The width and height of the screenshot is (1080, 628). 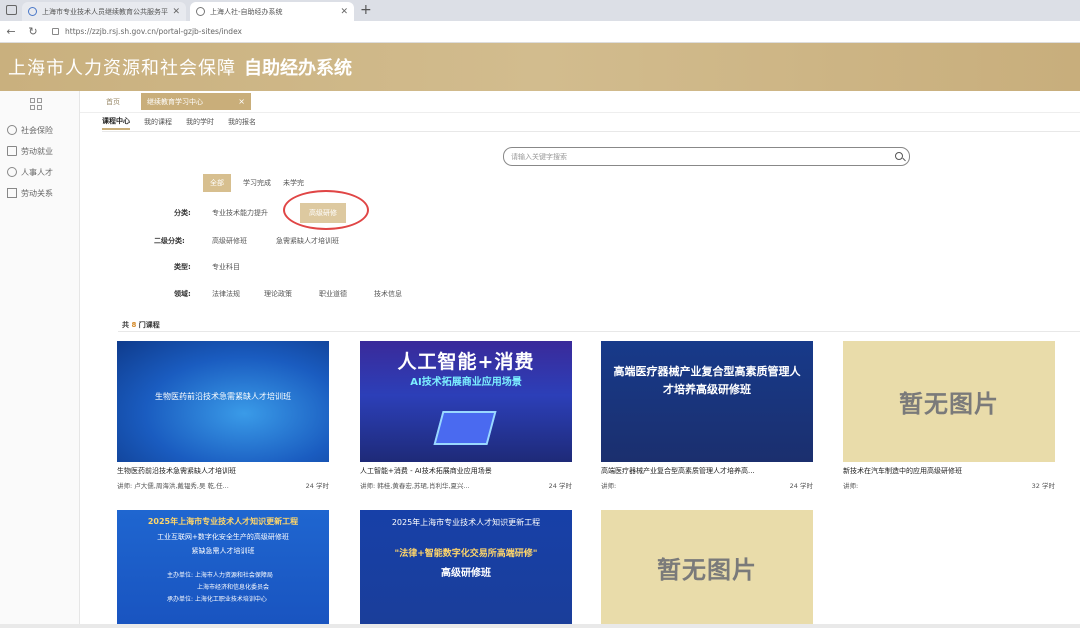 I want to click on course-title: 人工智能+消费 - AI技术拓展商业应用场景, so click(x=466, y=471).